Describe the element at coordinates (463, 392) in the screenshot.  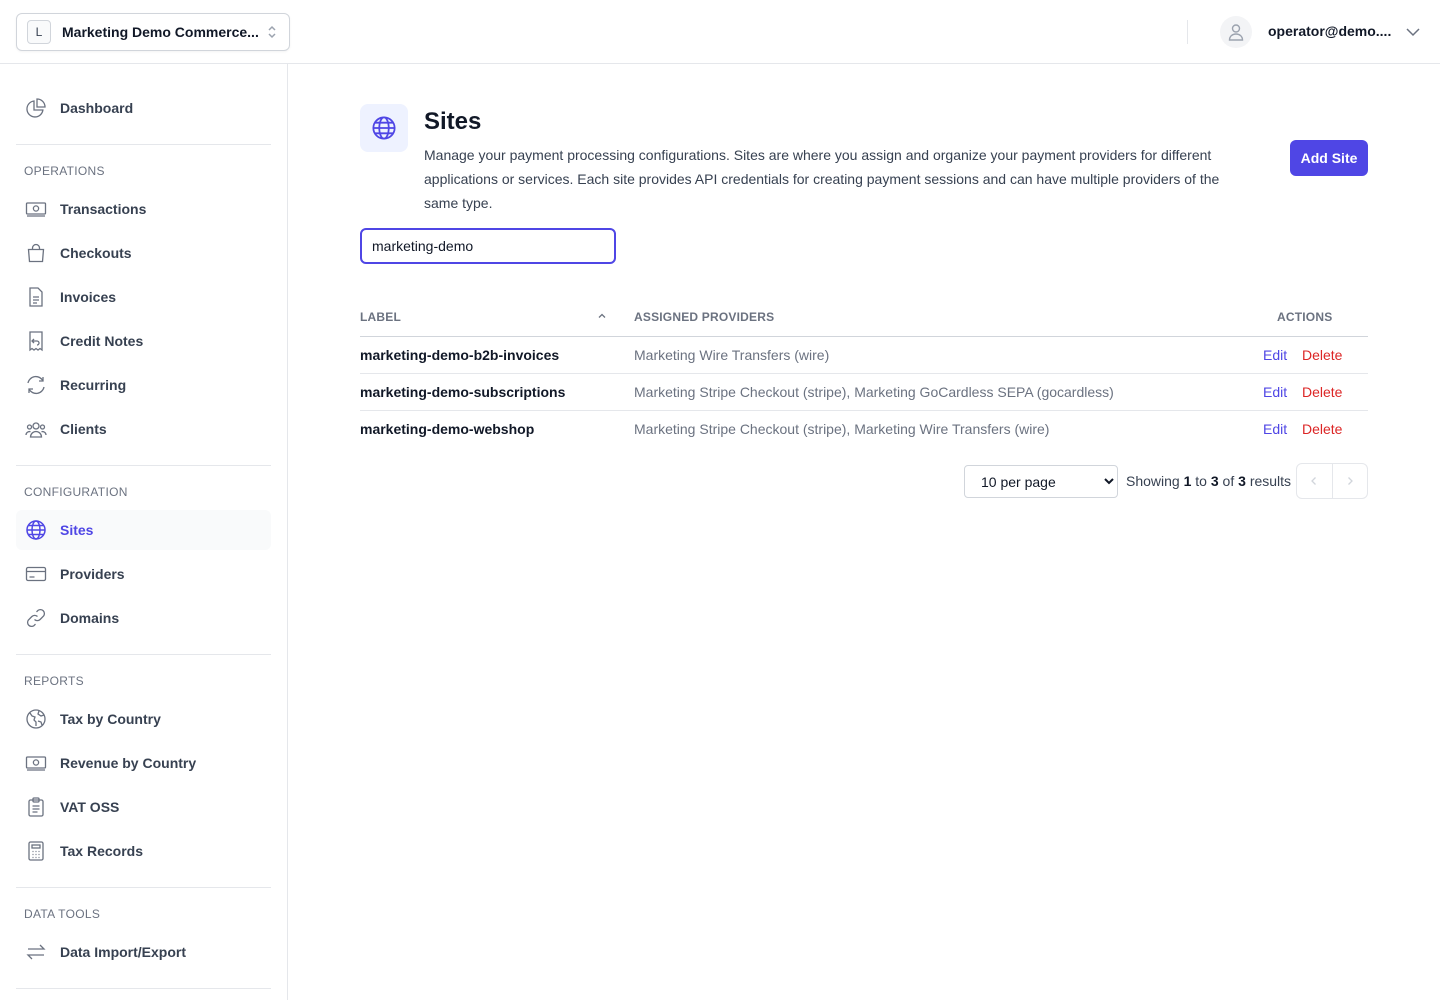
I see `site-label: marketing-demo-subscriptions` at that location.